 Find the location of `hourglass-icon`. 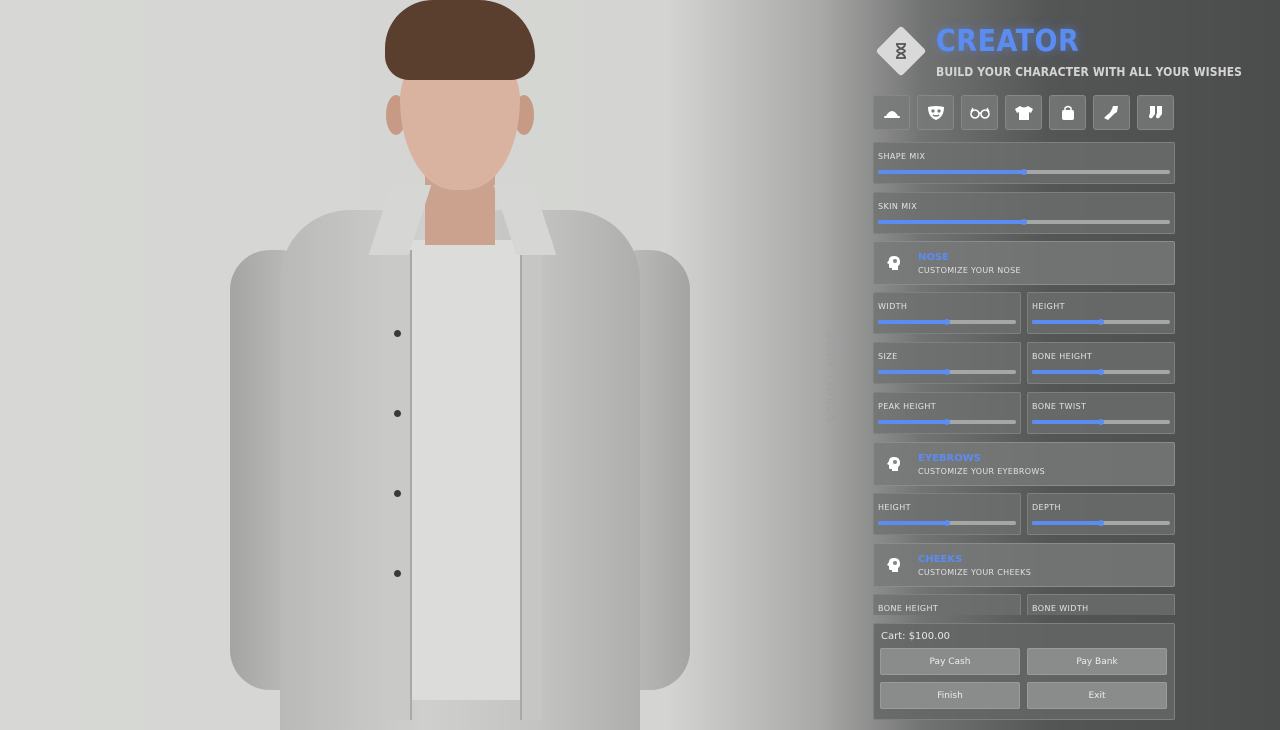

hourglass-icon is located at coordinates (901, 51).